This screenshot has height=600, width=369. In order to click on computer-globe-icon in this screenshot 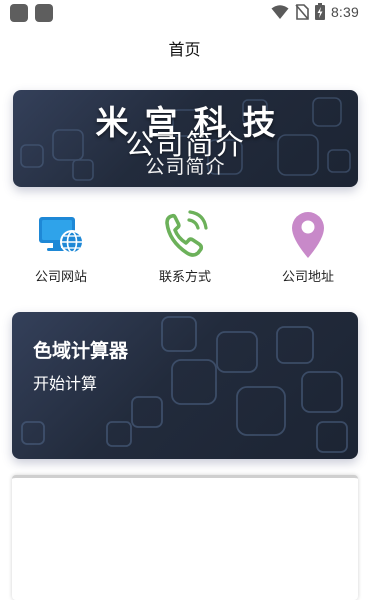, I will do `click(61, 235)`.